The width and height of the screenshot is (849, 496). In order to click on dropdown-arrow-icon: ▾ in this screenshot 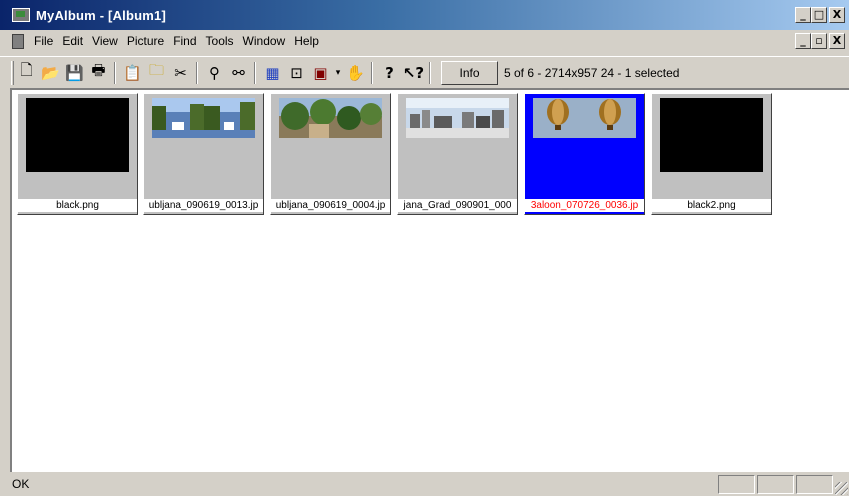, I will do `click(338, 73)`.